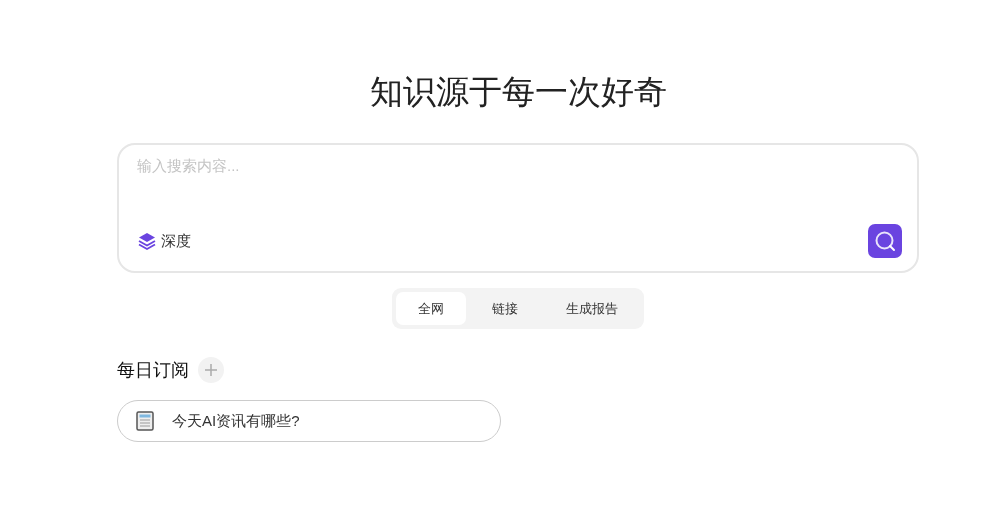 The image size is (1007, 511). What do you see at coordinates (592, 308) in the screenshot?
I see `source-tab: 生成报告` at bounding box center [592, 308].